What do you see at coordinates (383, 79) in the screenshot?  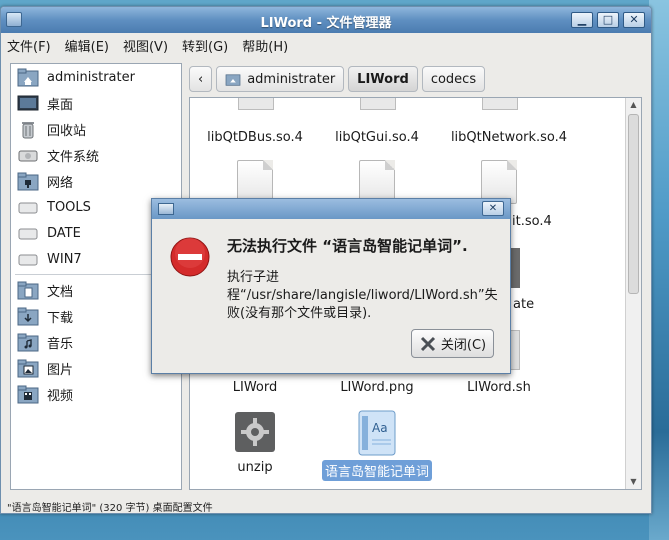 I see `path-segment-liword: LIWord` at bounding box center [383, 79].